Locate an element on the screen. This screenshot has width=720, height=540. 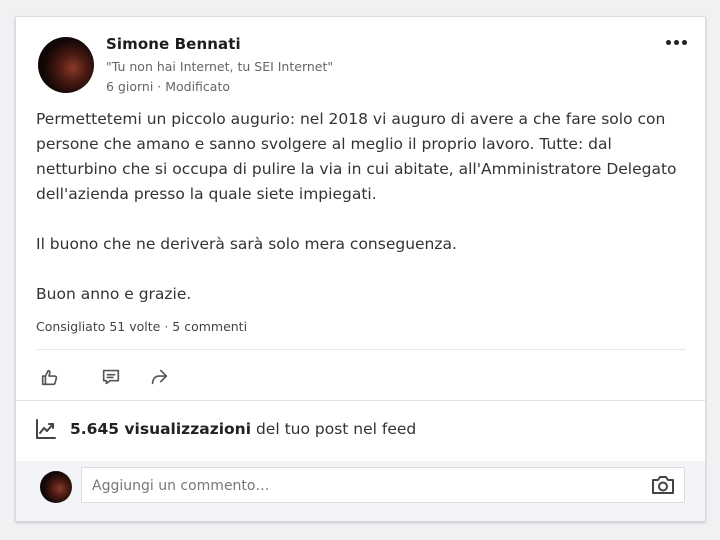
divider is located at coordinates (361, 349).